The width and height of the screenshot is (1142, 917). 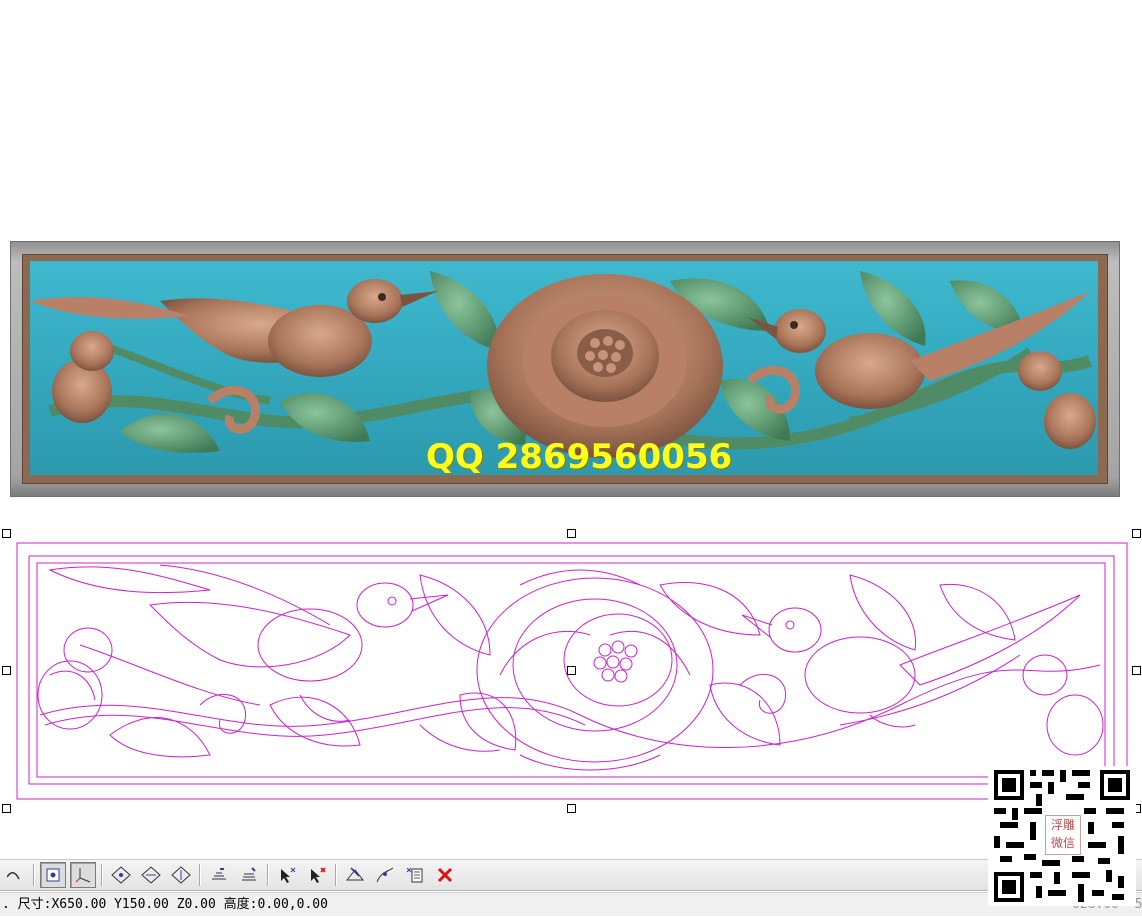 I want to click on diamond-transform-button, so click(x=181, y=875).